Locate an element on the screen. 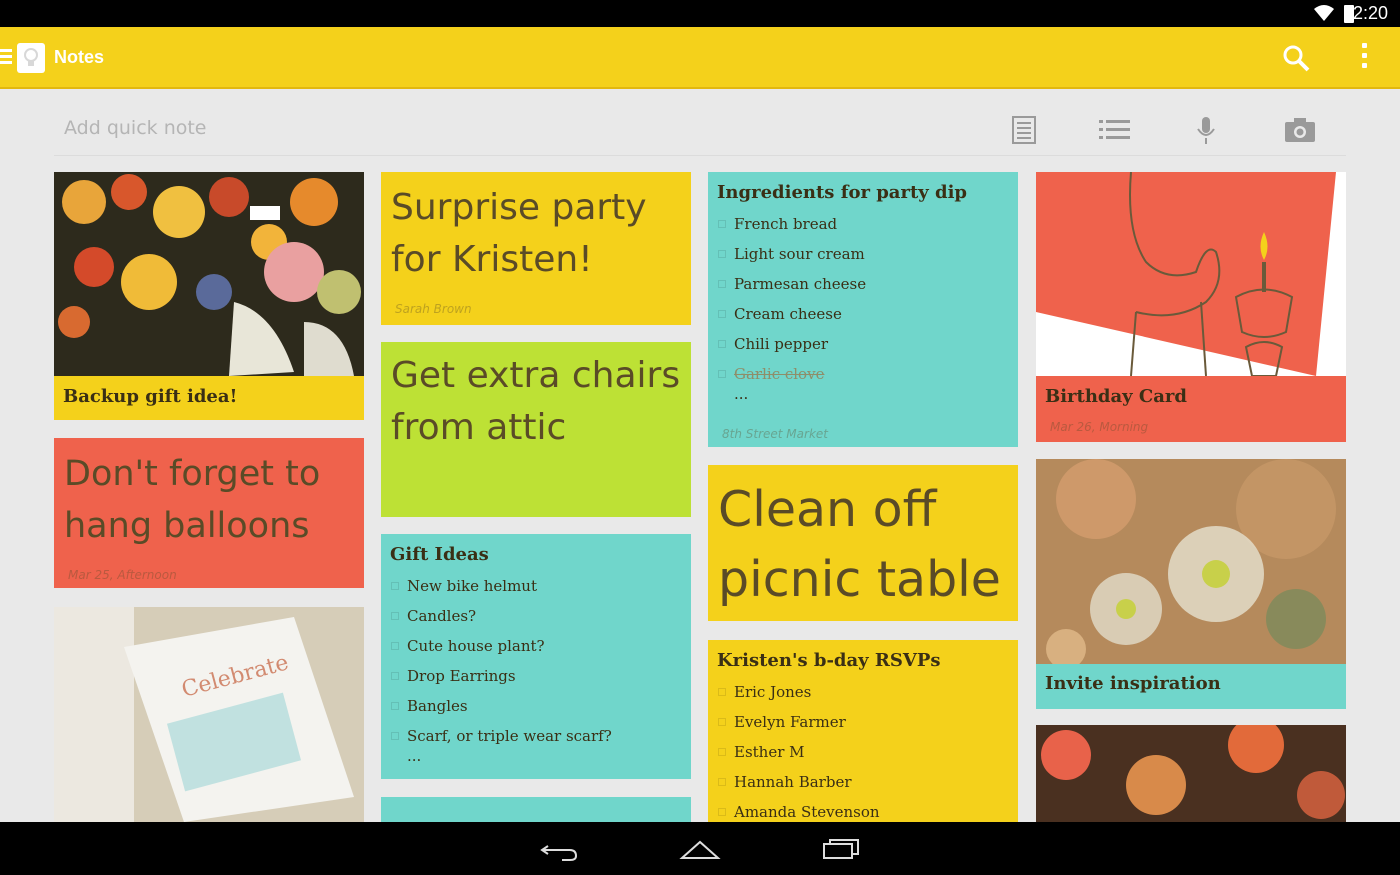  note-title: Backup gift idea! is located at coordinates (150, 396).